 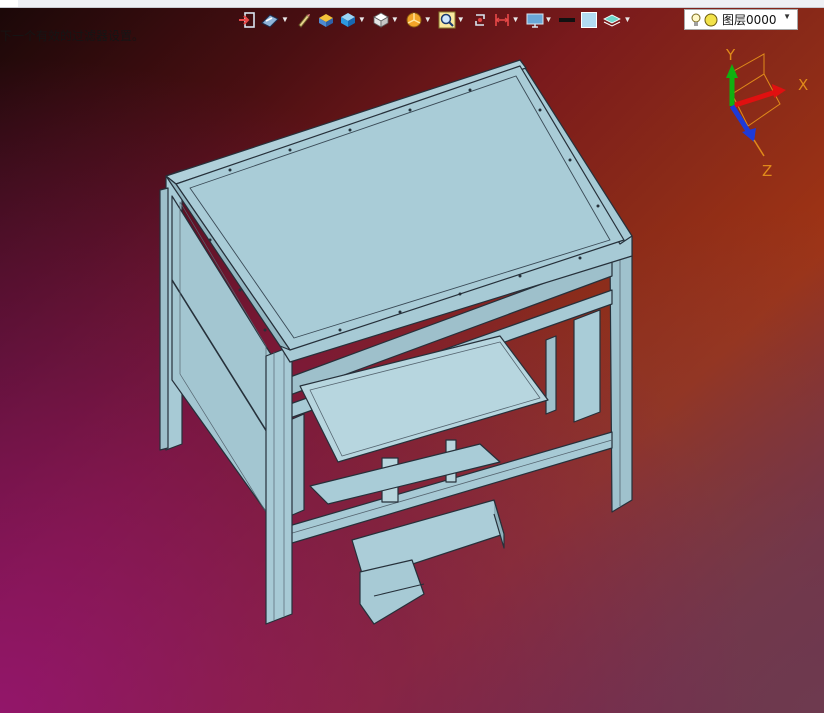 I want to click on build-plate, so click(x=424, y=399).